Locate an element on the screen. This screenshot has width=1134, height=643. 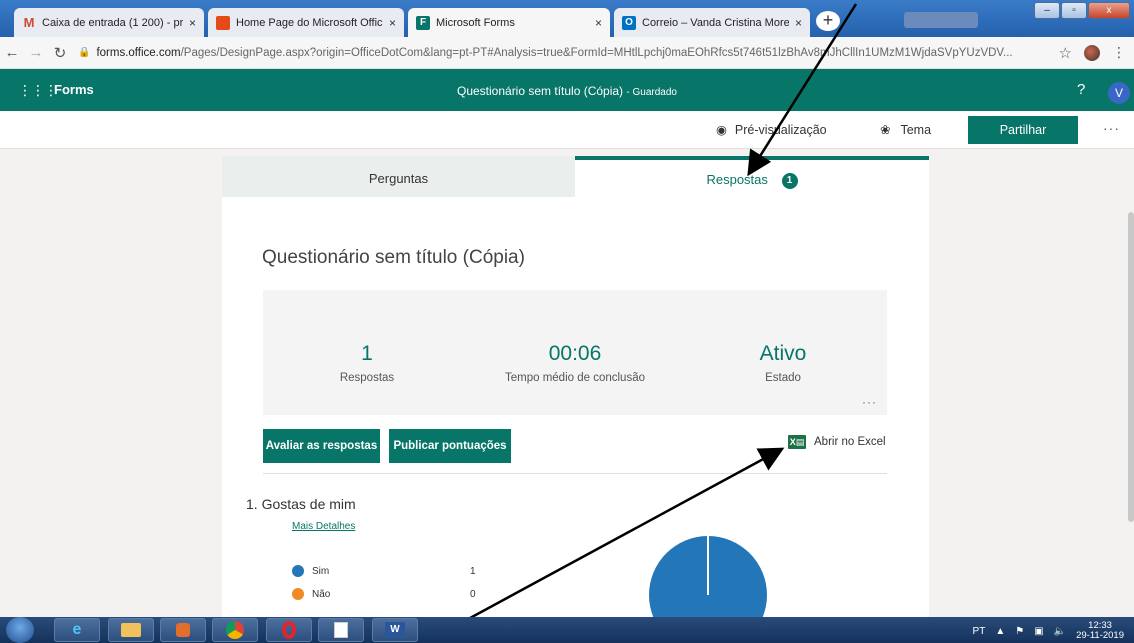
theme-label: Tema is located at coordinates (916, 129).